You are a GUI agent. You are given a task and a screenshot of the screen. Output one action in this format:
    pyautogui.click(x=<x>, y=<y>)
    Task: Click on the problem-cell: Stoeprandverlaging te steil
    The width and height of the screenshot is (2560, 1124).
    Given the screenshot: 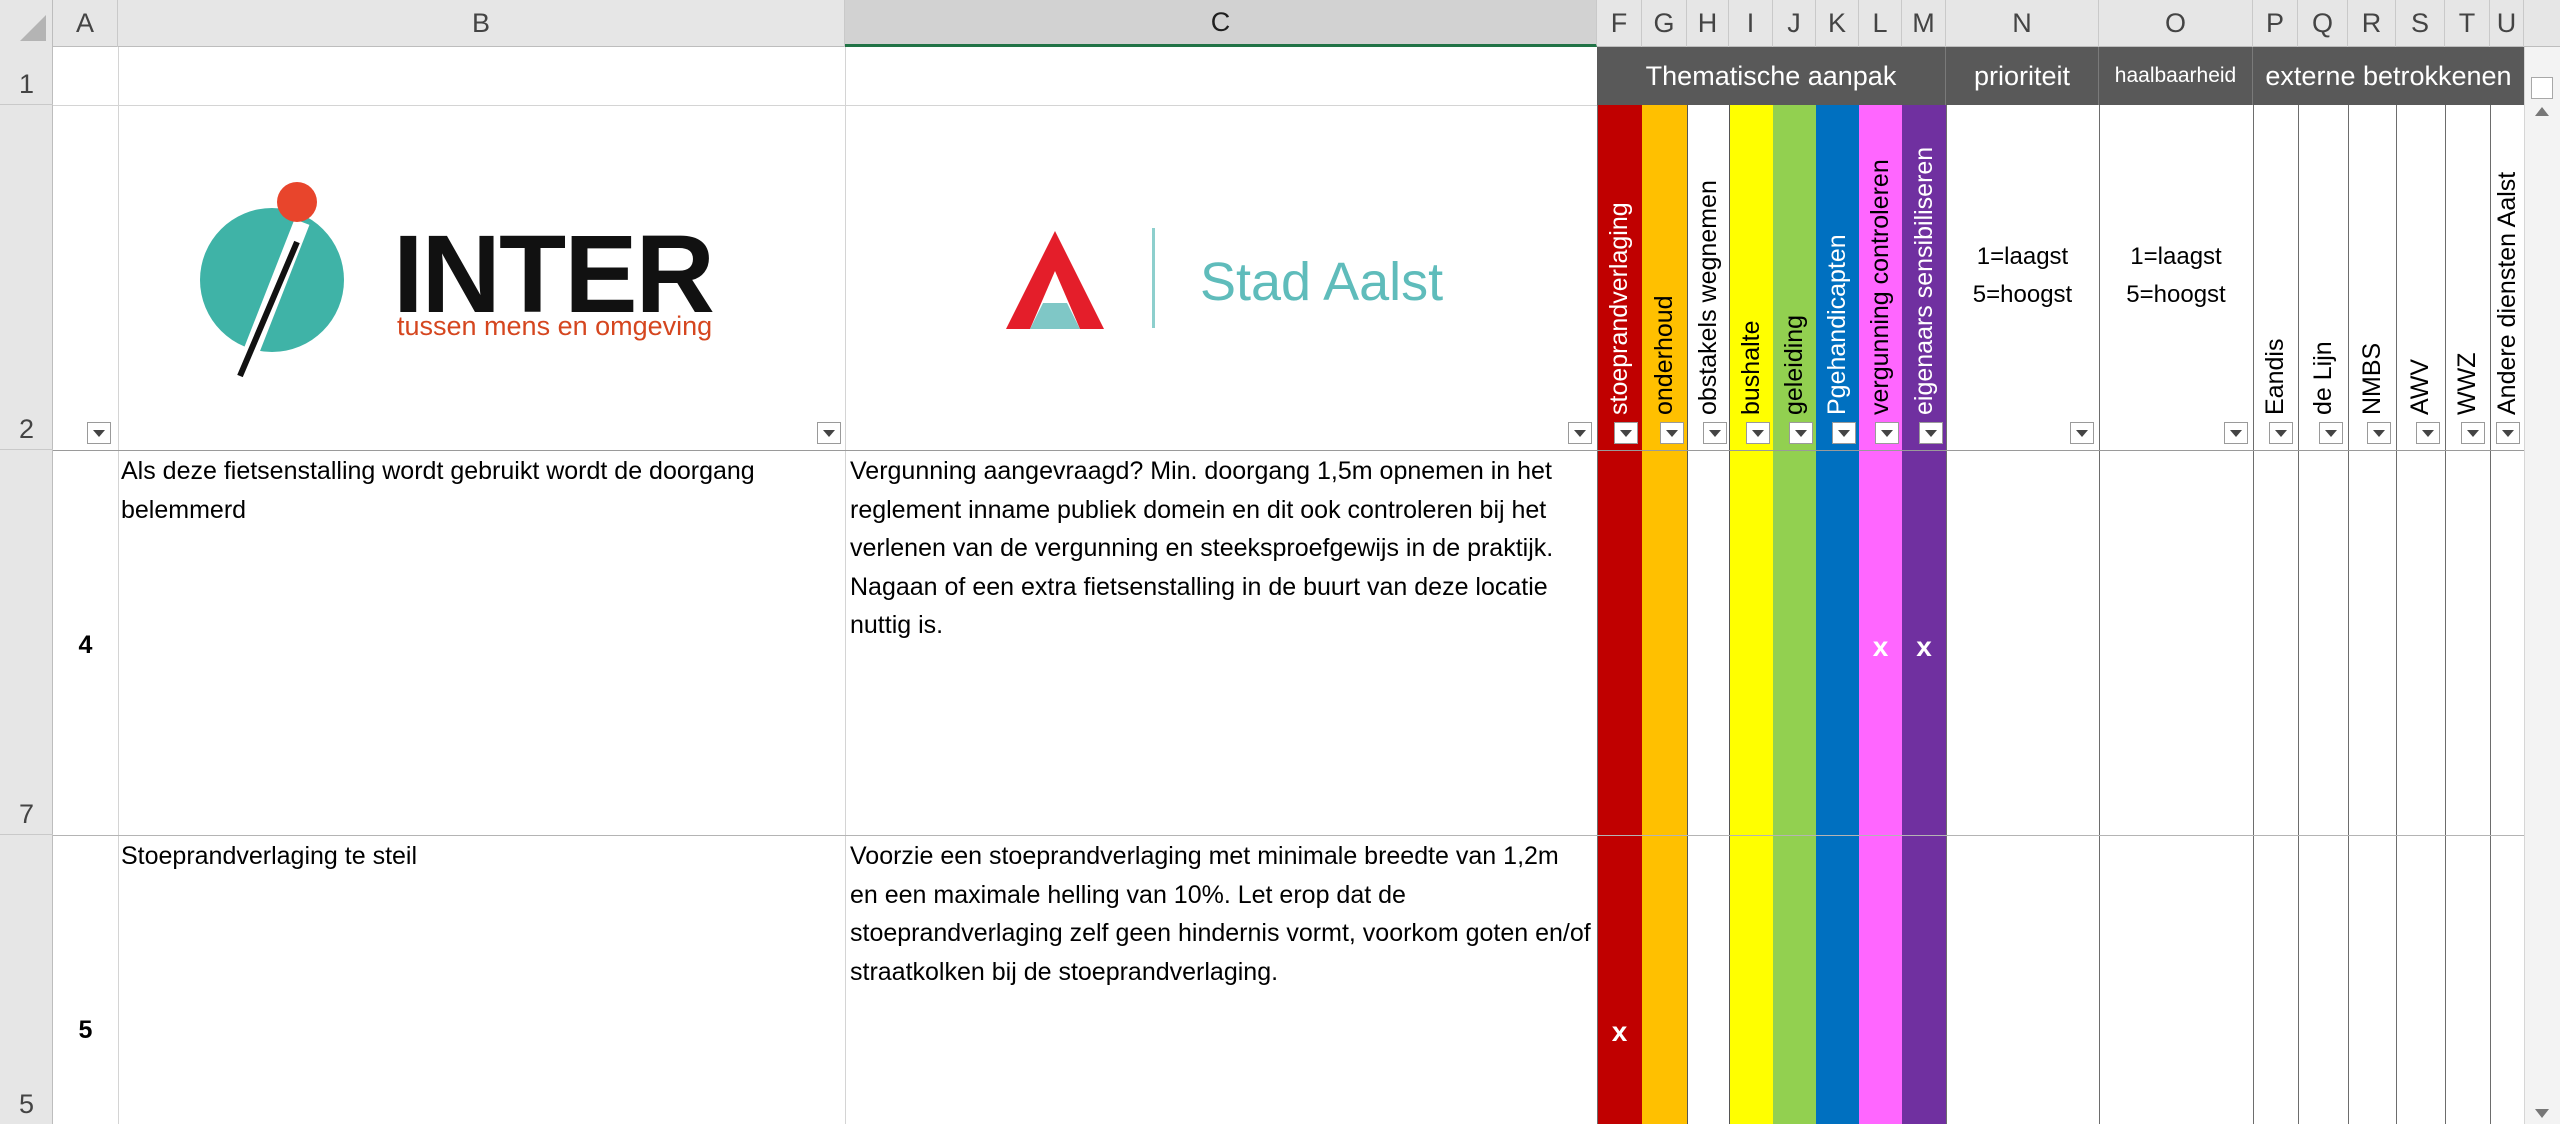 What is the action you would take?
    pyautogui.click(x=481, y=856)
    